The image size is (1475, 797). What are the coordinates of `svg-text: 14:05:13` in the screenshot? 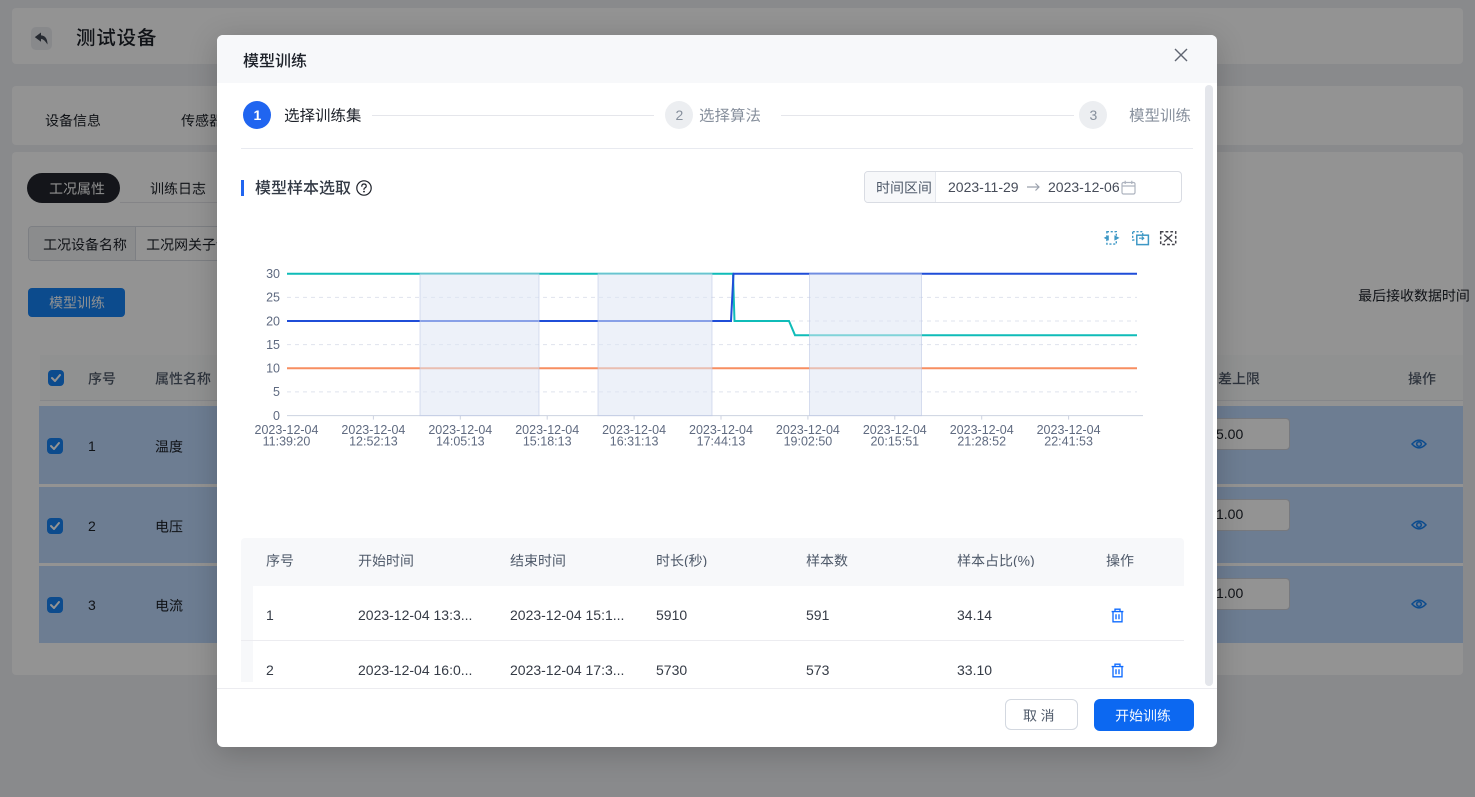 It's located at (460, 442).